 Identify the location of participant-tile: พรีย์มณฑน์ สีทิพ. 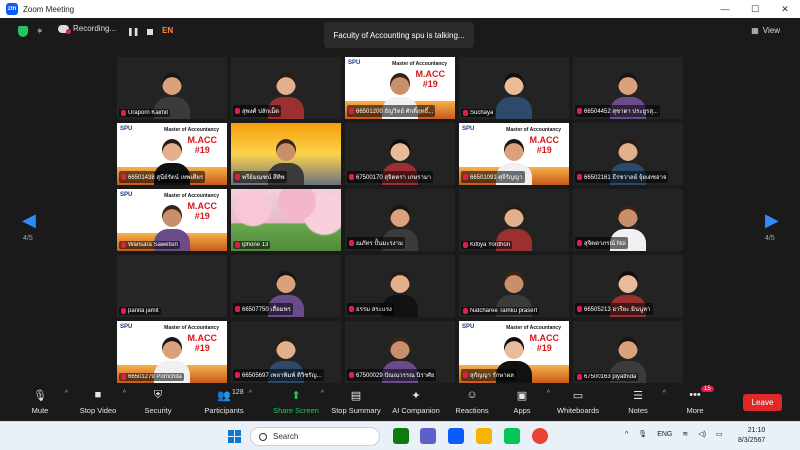
(286, 154).